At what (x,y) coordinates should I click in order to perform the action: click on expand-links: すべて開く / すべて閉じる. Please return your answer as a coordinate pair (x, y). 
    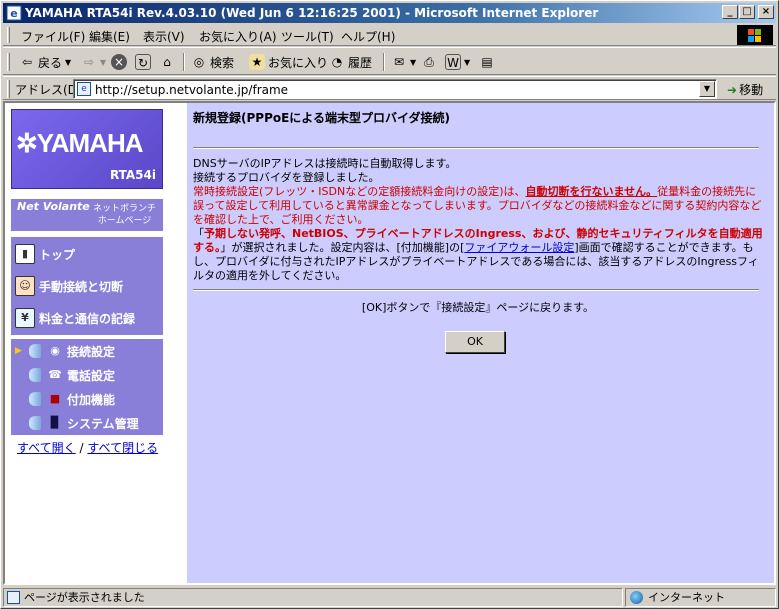
    Looking at the image, I should click on (87, 447).